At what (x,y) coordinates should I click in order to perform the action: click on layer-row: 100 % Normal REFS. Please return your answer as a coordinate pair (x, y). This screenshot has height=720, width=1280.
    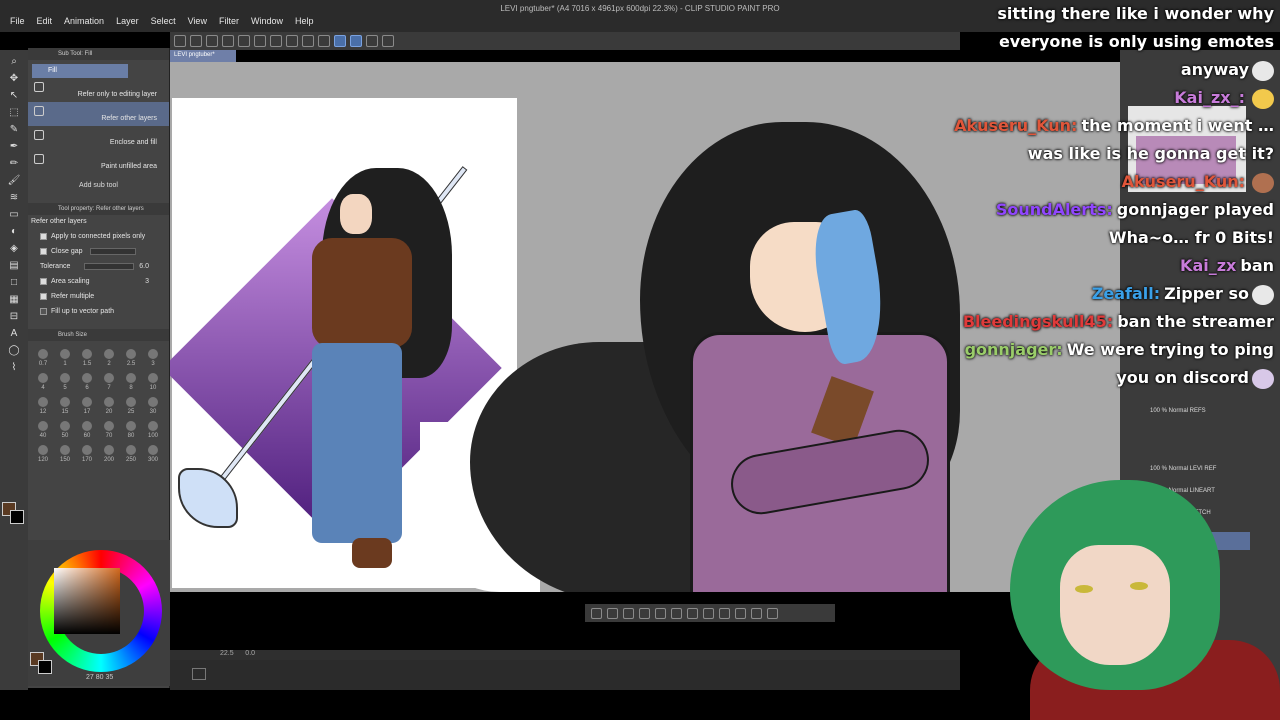
    Looking at the image, I should click on (1200, 417).